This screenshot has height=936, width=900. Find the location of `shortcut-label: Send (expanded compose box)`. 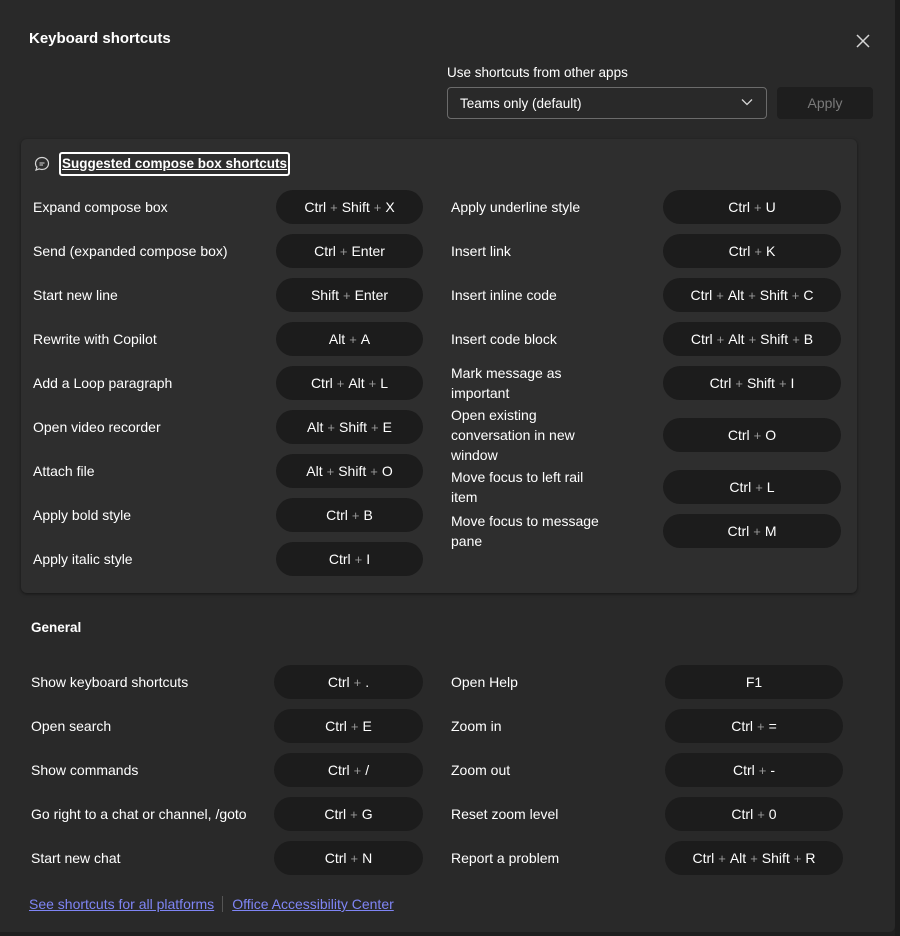

shortcut-label: Send (expanded compose box) is located at coordinates (130, 251).